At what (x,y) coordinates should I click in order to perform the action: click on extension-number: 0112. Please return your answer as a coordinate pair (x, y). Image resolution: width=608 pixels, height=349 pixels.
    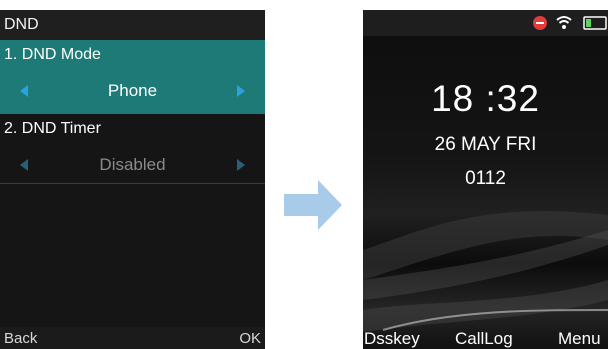
    Looking at the image, I should click on (485, 178).